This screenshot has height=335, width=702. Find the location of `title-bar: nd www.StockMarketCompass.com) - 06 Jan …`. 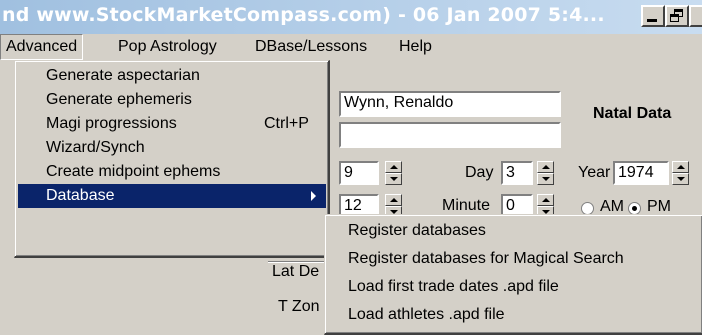

title-bar: nd www.StockMarketCompass.com) - 06 Jan … is located at coordinates (351, 17).